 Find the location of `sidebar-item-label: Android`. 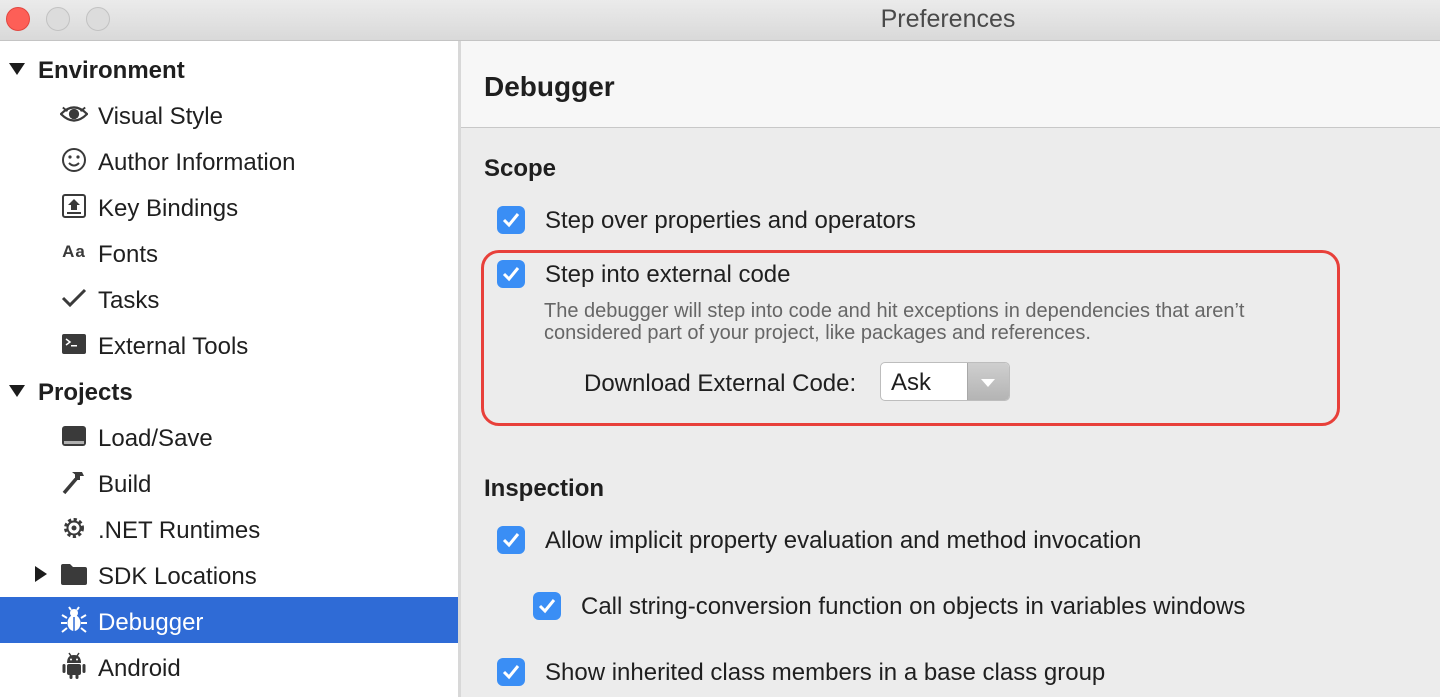

sidebar-item-label: Android is located at coordinates (139, 668).